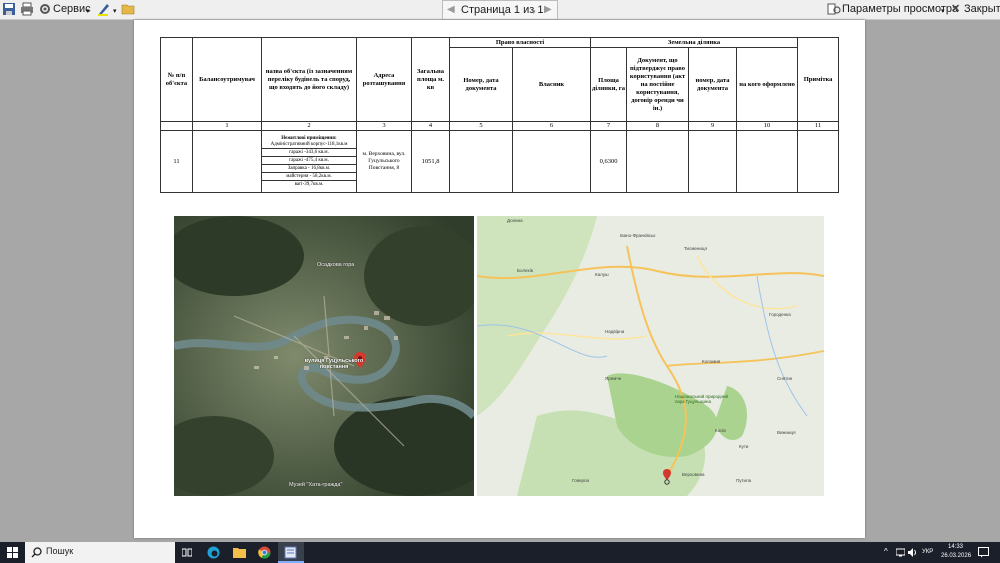  Describe the element at coordinates (693, 474) in the screenshot. I see `map-label: Верховина` at that location.